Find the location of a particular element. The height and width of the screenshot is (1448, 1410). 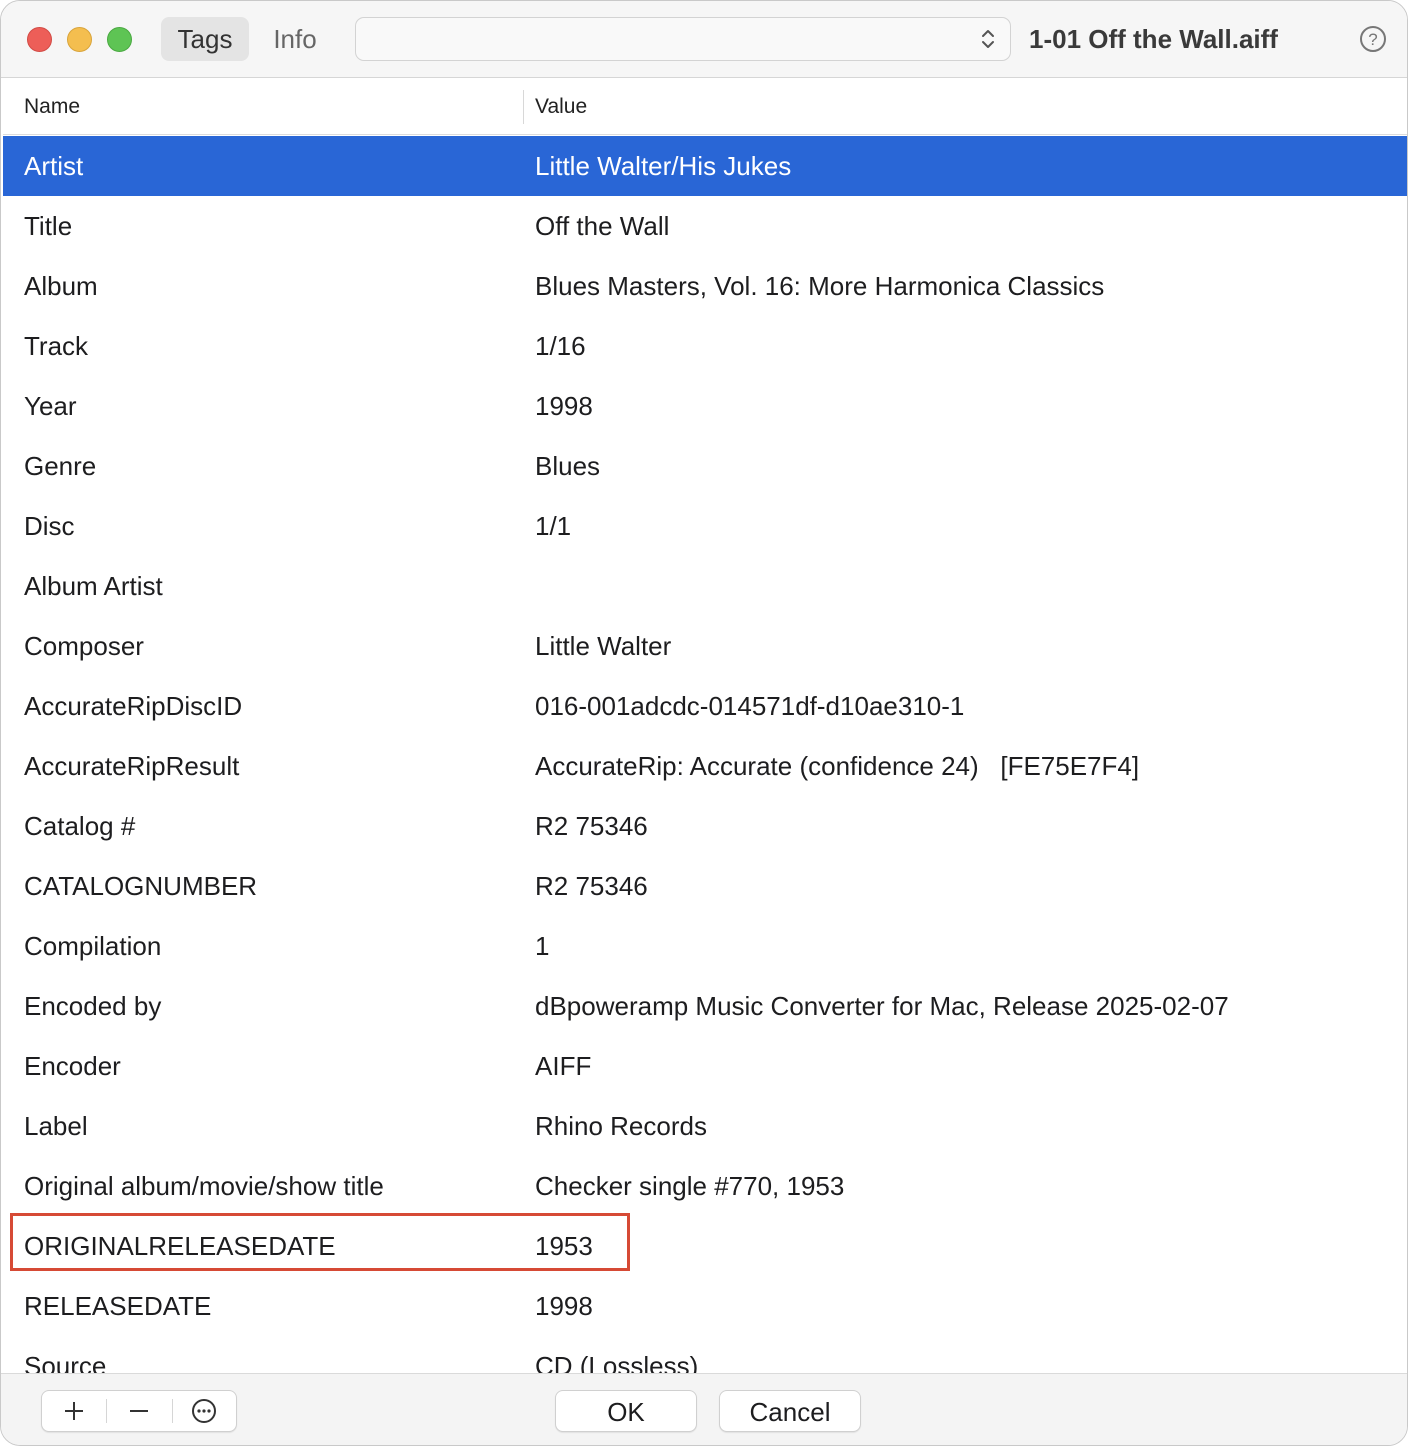

tag-name: Composer is located at coordinates (84, 646).